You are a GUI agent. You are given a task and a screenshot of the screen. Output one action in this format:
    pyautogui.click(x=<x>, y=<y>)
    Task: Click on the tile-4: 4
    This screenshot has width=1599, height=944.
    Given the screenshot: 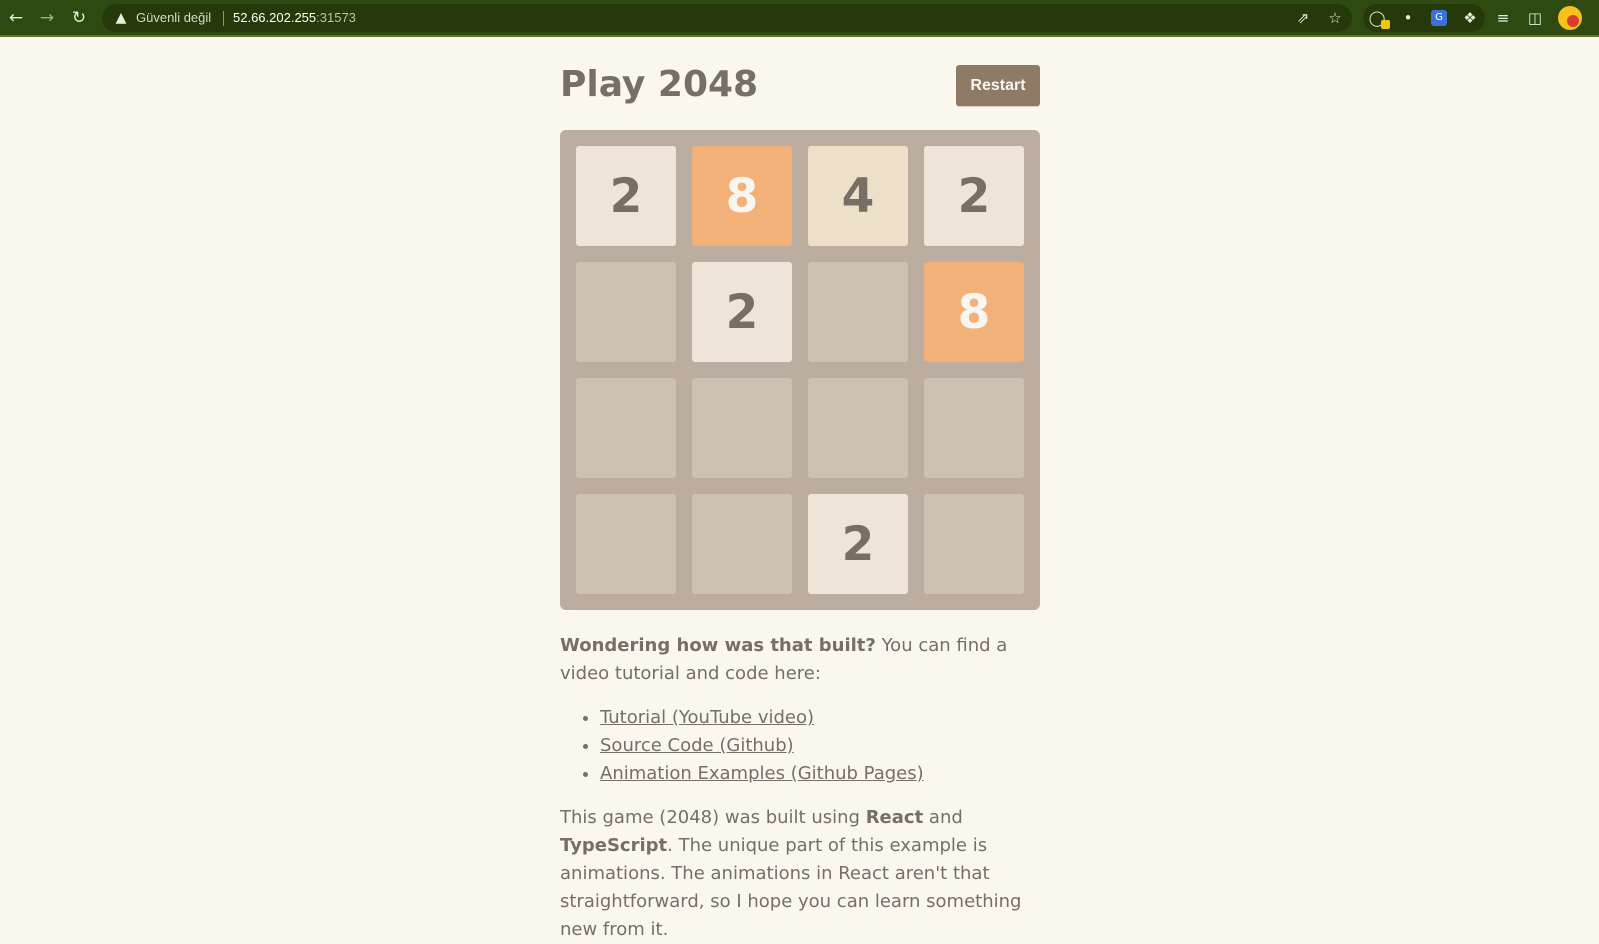 What is the action you would take?
    pyautogui.click(x=858, y=196)
    